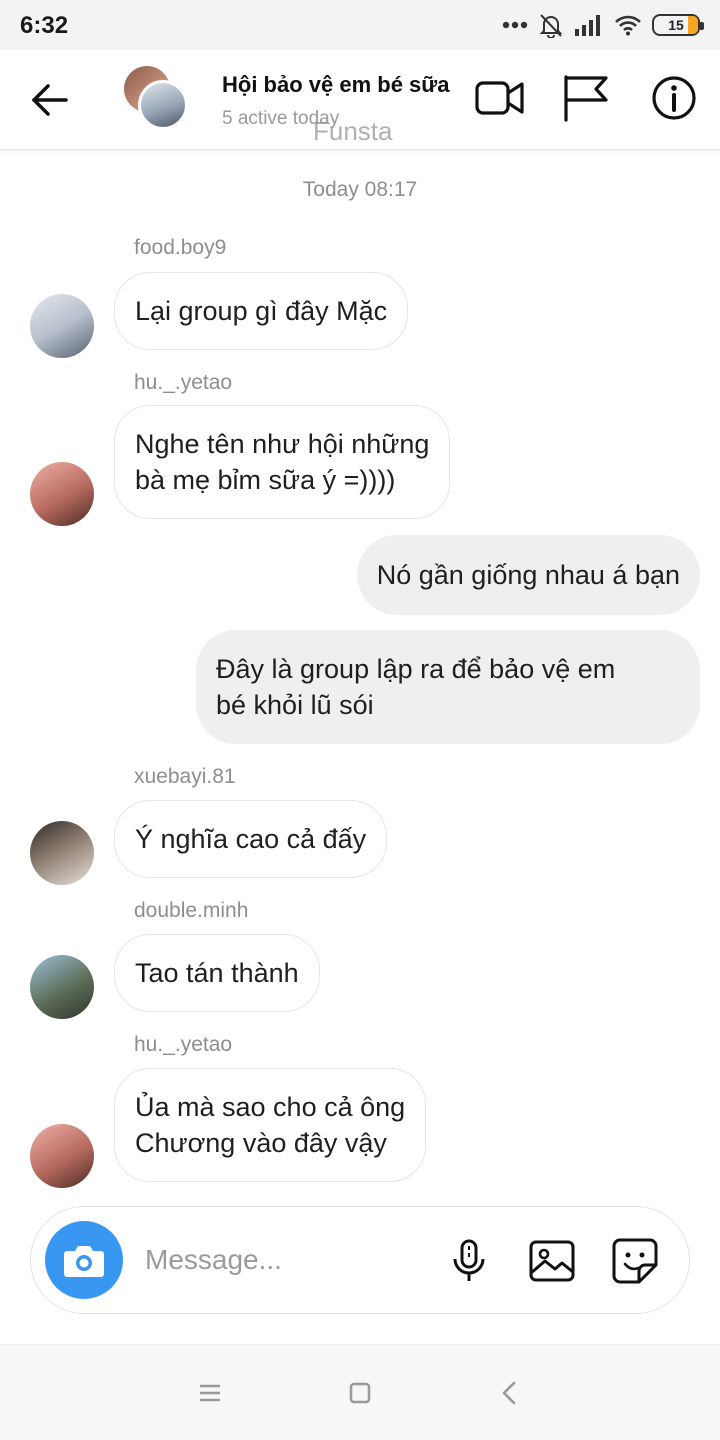 This screenshot has height=1440, width=720. Describe the element at coordinates (586, 98) in the screenshot. I see `flag-icon` at that location.